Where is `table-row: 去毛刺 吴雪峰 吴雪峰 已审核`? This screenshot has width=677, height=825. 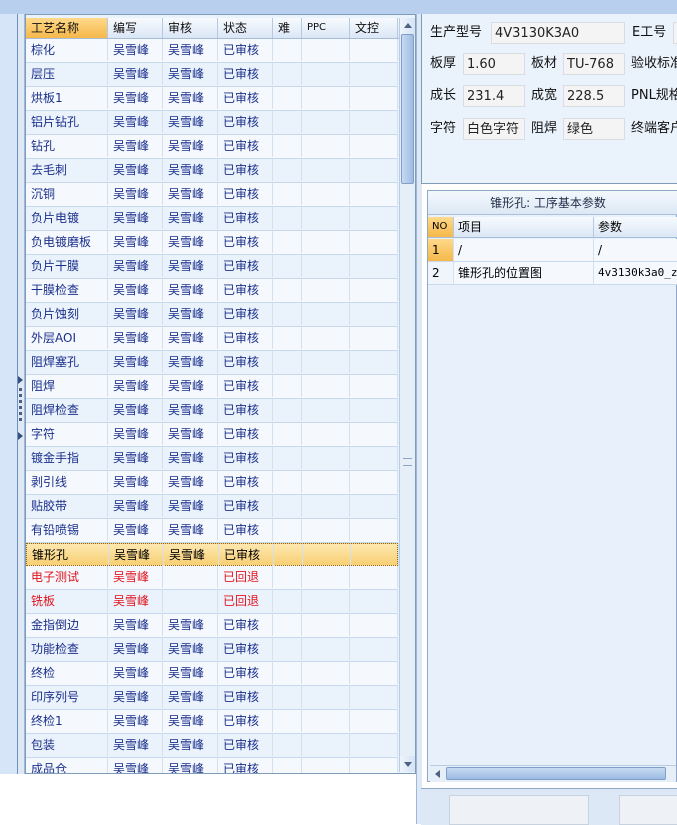 table-row: 去毛刺 吴雪峰 吴雪峰 已审核 is located at coordinates (212, 171).